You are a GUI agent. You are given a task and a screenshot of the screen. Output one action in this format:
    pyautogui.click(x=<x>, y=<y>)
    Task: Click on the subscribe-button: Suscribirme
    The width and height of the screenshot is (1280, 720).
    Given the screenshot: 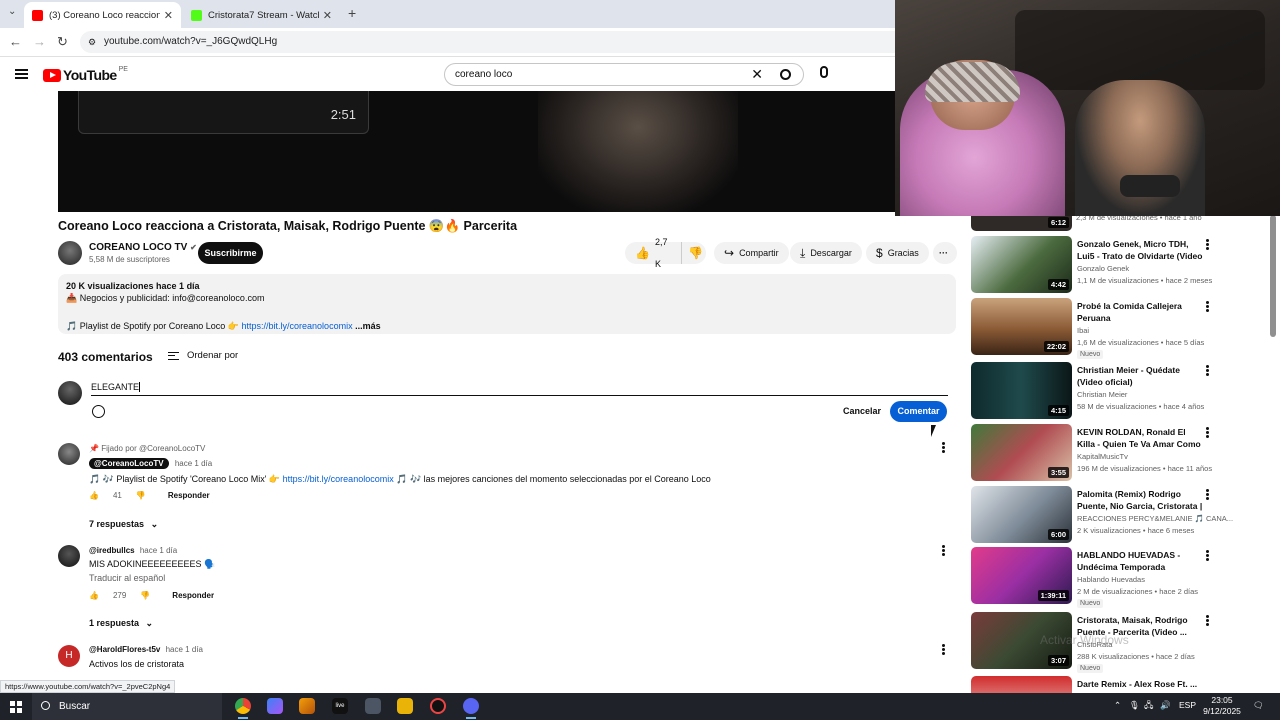 What is the action you would take?
    pyautogui.click(x=230, y=253)
    